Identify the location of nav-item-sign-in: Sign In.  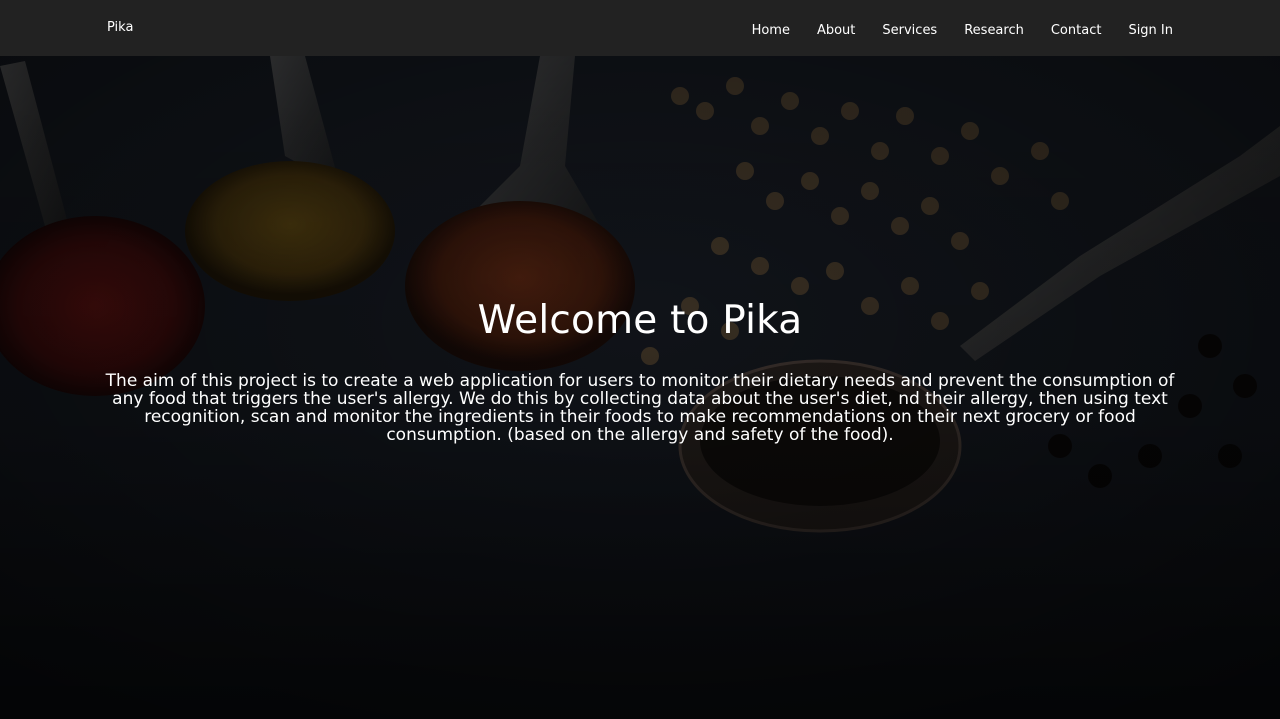
(1150, 28).